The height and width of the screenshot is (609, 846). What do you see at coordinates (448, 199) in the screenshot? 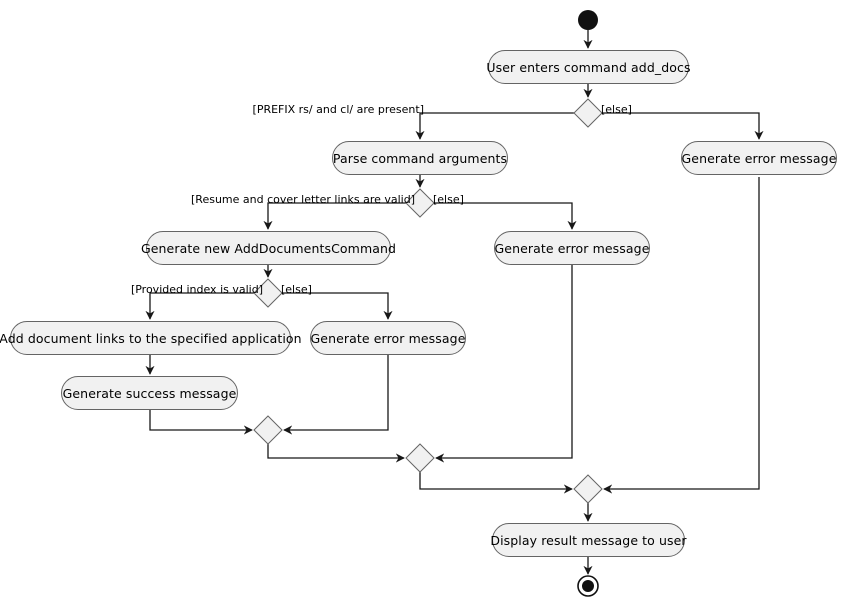
I see `guard-label-links-else: [else]` at bounding box center [448, 199].